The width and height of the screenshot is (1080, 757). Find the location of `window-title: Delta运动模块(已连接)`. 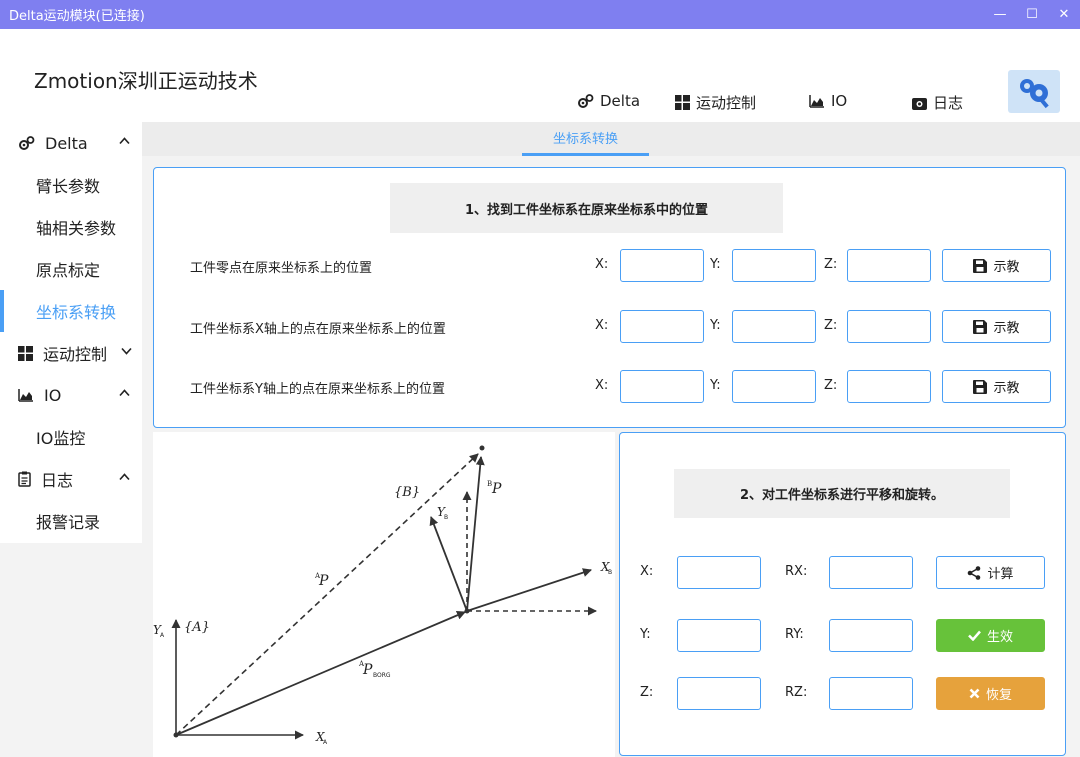

window-title: Delta运动模块(已连接) is located at coordinates (77, 16).